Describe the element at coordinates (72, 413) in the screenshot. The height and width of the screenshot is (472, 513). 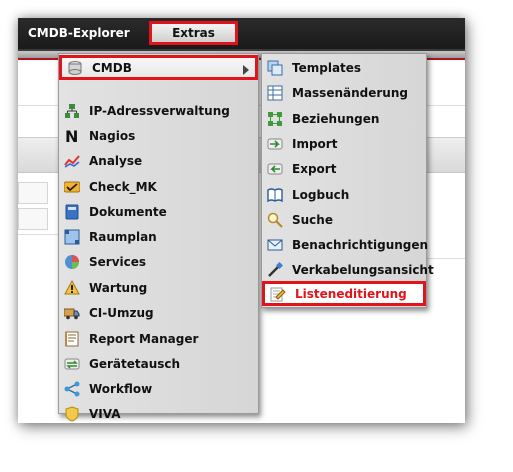
I see `shield-icon` at that location.